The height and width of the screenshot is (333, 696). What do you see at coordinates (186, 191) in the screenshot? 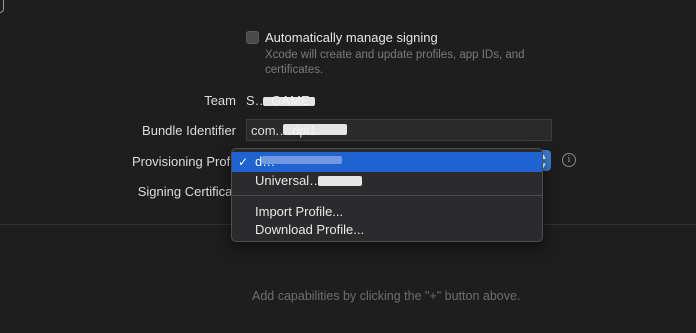
I see `signing-certificate-label: Signing Certificat` at bounding box center [186, 191].